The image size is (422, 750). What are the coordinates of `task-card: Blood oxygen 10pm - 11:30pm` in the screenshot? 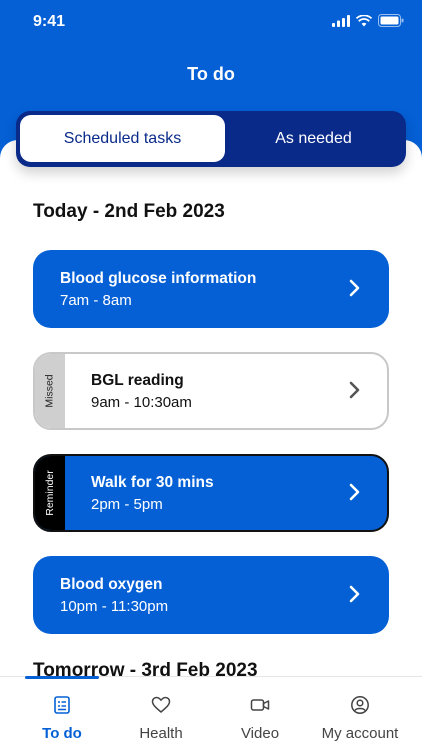 It's located at (211, 595).